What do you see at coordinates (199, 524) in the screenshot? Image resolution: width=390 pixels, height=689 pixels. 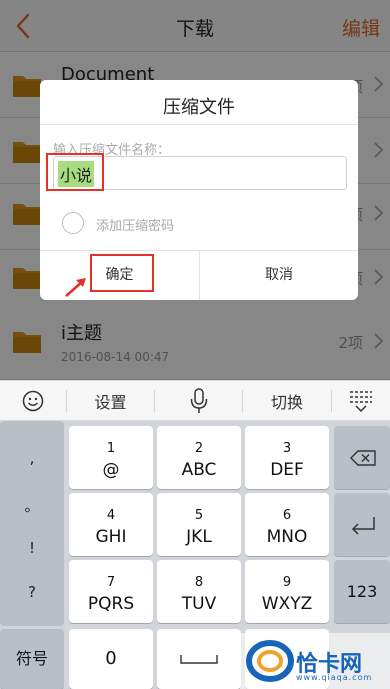 I see `key-5: 5 JKL` at bounding box center [199, 524].